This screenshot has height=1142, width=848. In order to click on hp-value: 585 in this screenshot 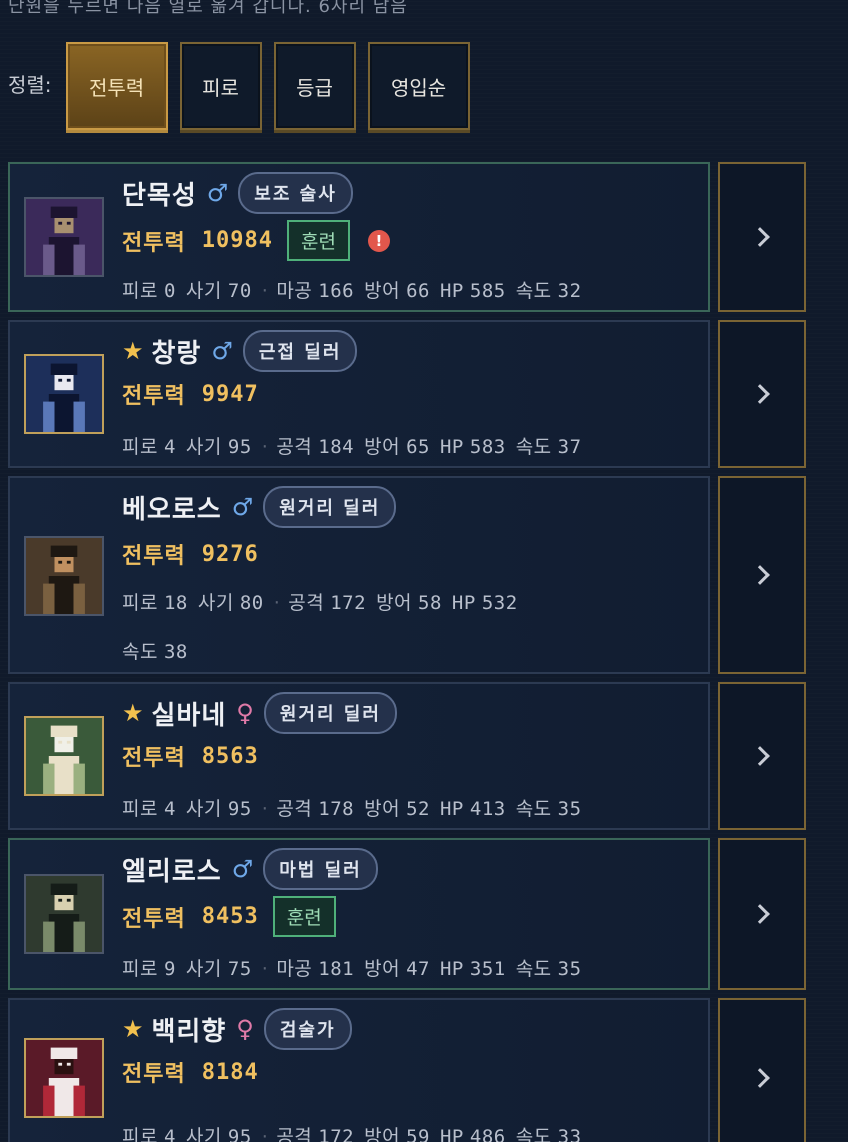, I will do `click(487, 291)`.